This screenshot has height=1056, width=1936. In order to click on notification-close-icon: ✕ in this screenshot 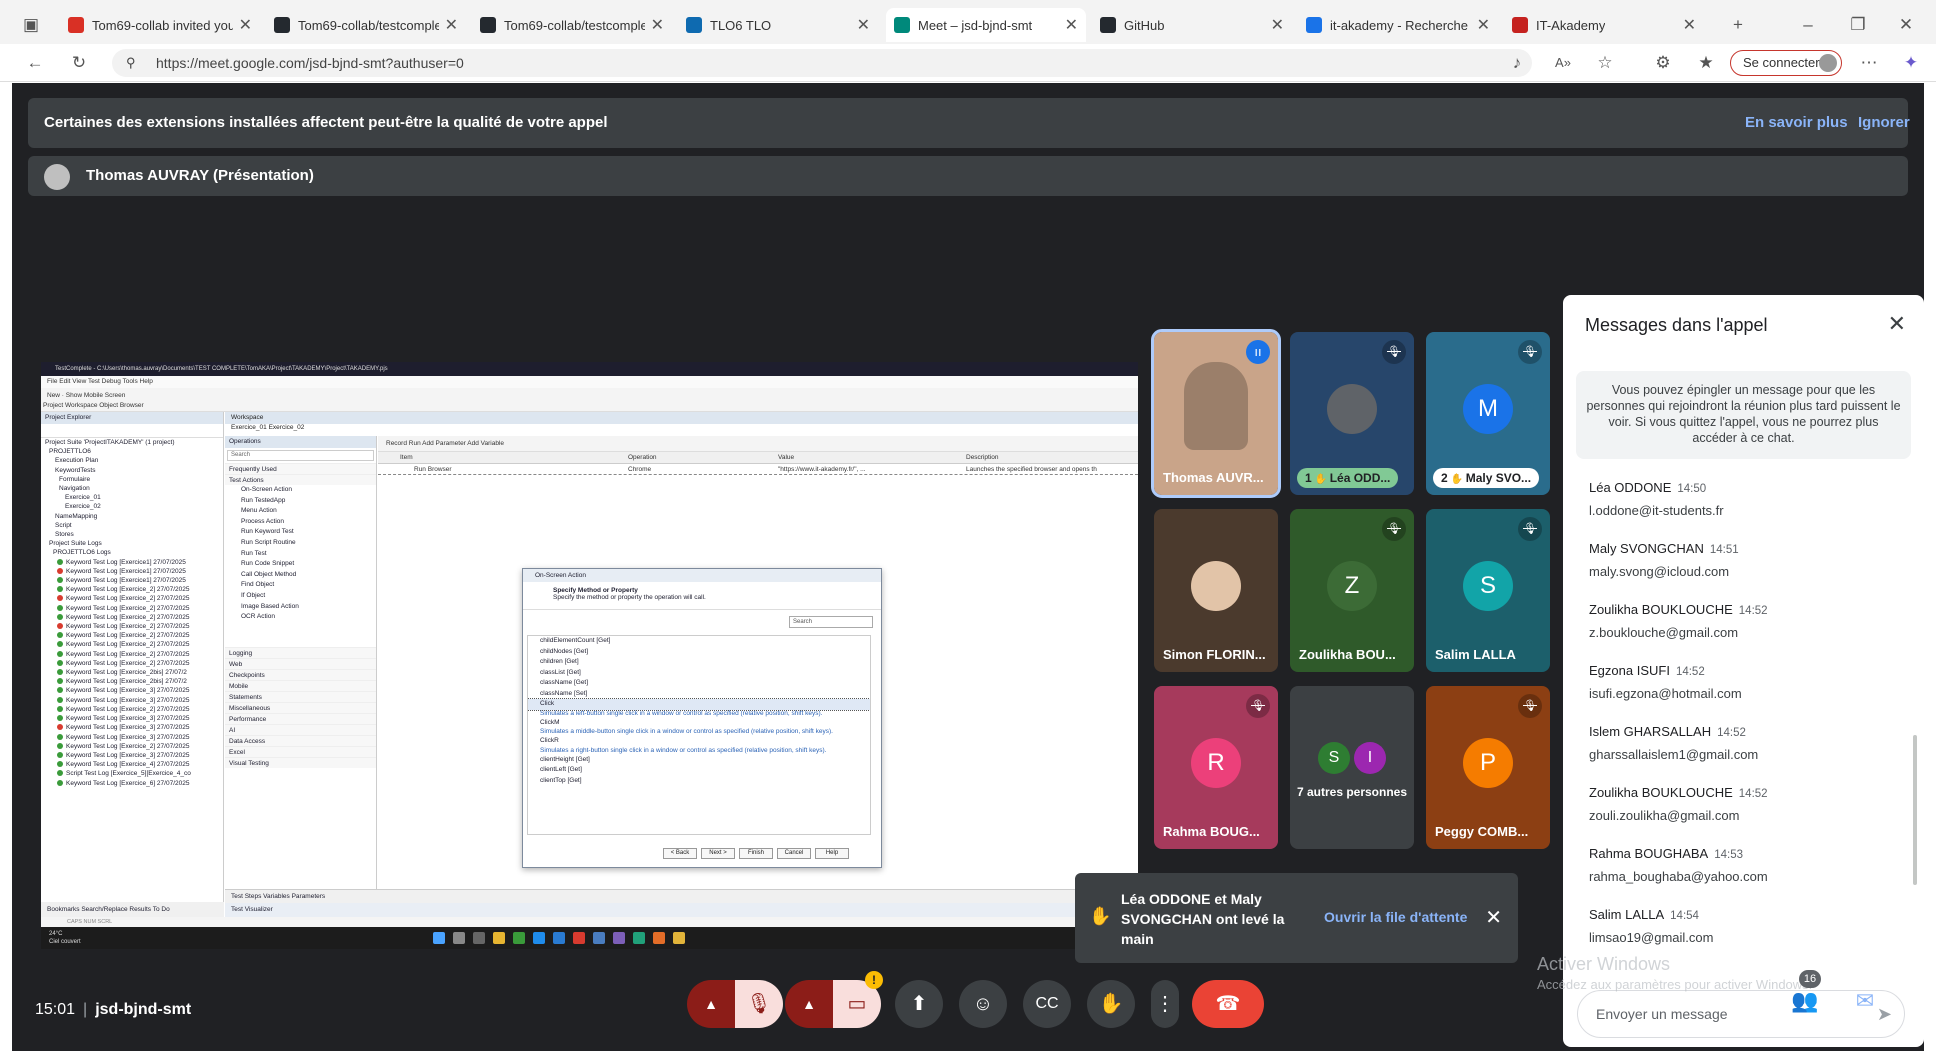, I will do `click(1493, 917)`.